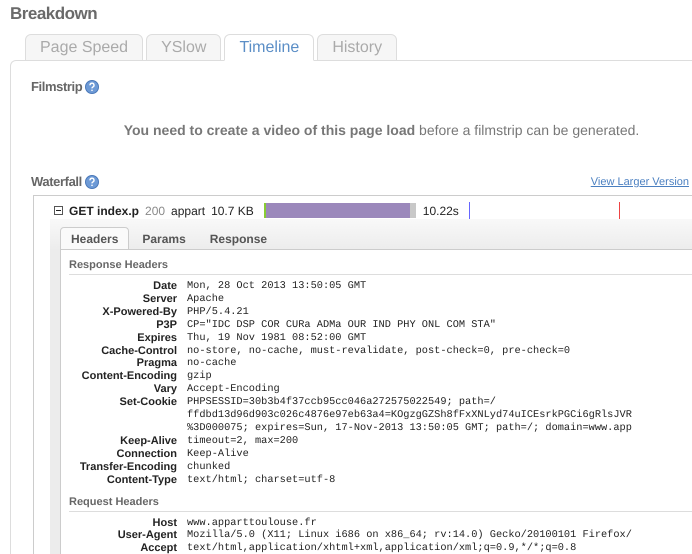 Image resolution: width=692 pixels, height=554 pixels. I want to click on header-name: P3P, so click(166, 325).